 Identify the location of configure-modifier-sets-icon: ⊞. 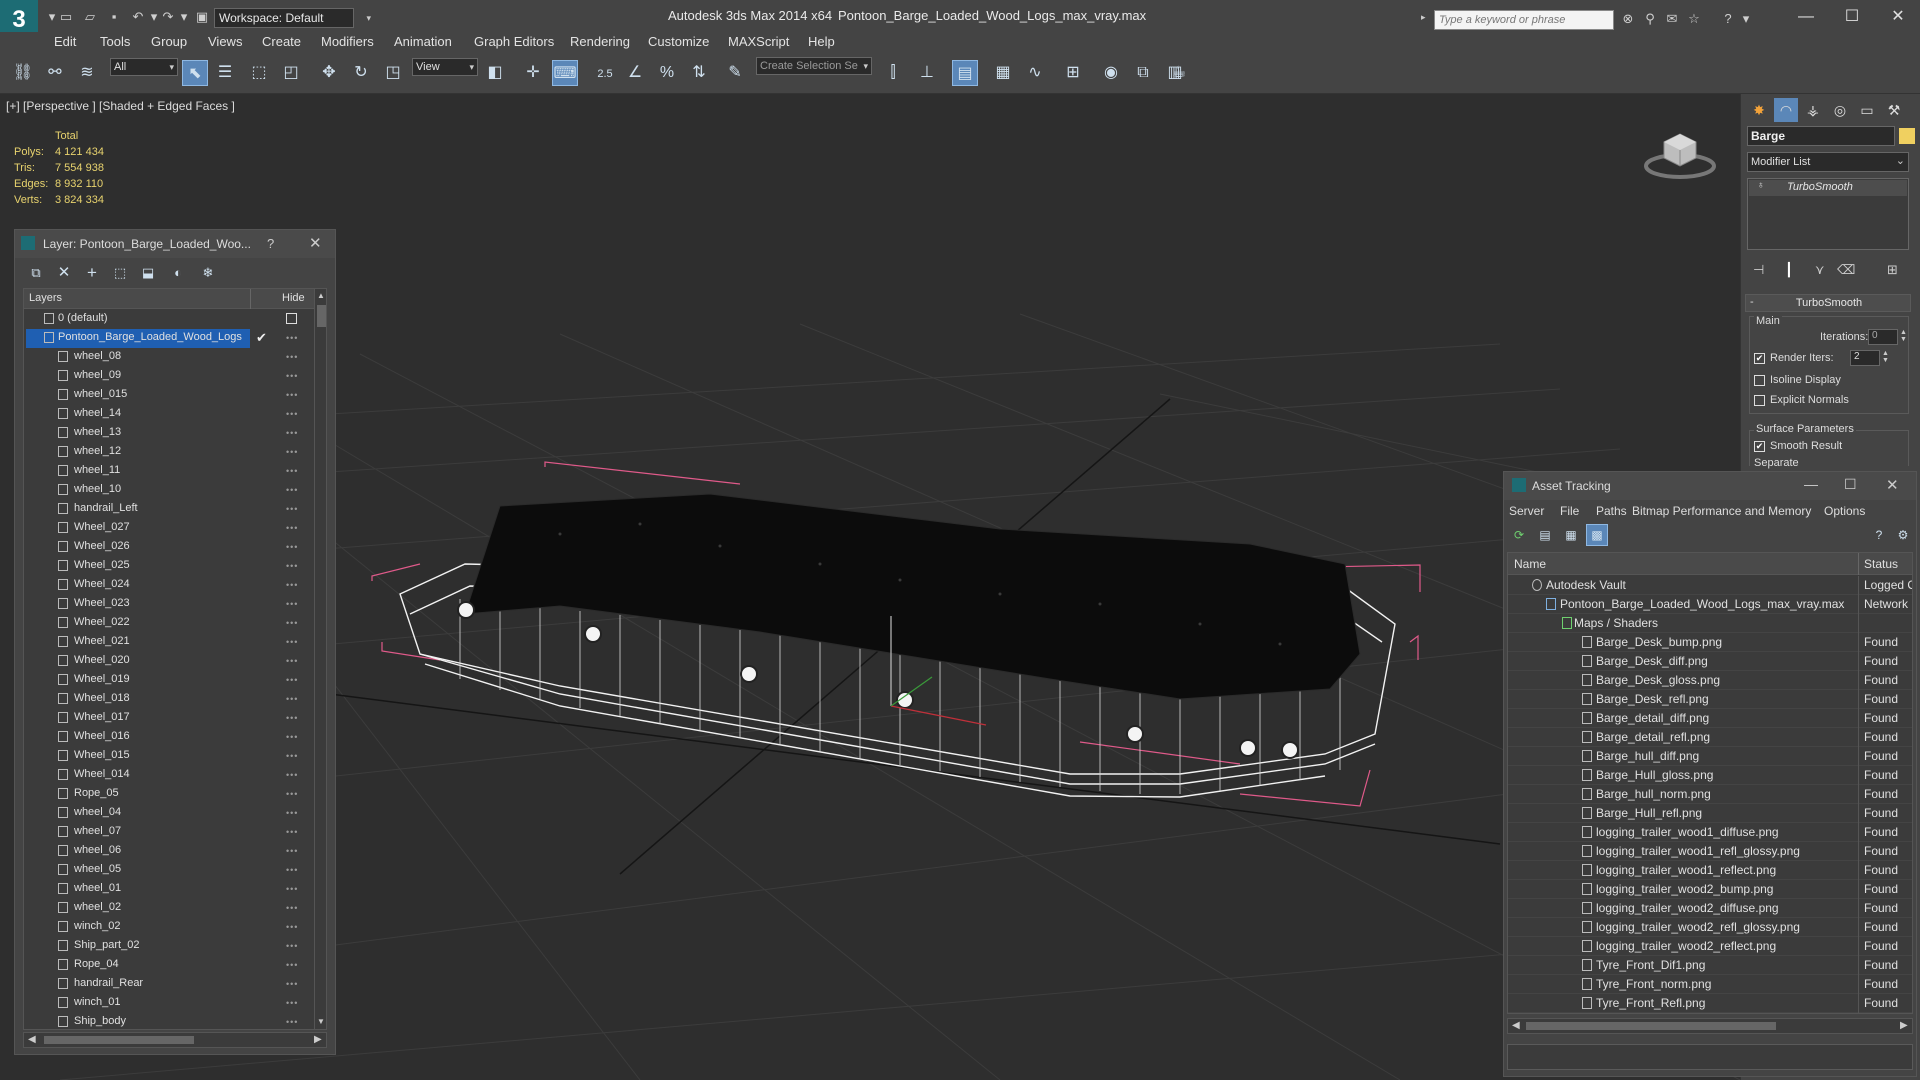
(1892, 270).